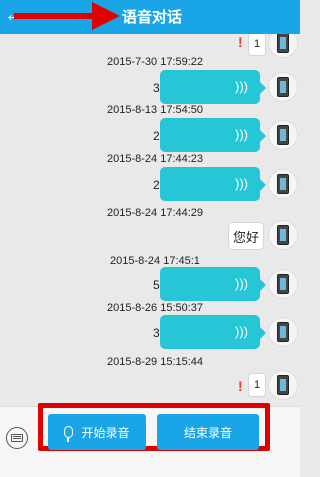  I want to click on text-message-bubble: 您好, so click(246, 236).